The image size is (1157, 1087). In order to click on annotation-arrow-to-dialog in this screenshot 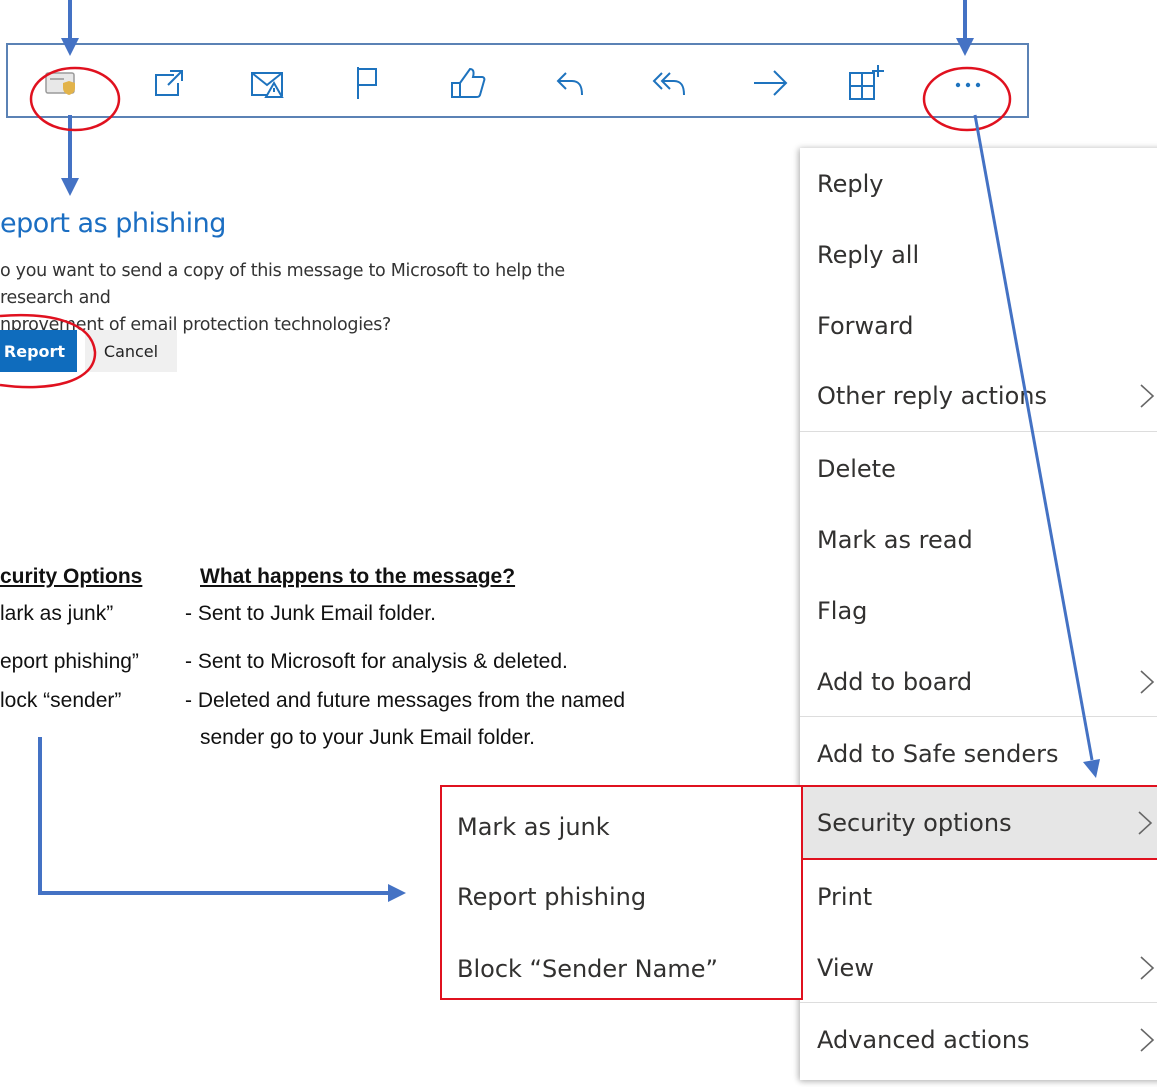, I will do `click(70, 155)`.